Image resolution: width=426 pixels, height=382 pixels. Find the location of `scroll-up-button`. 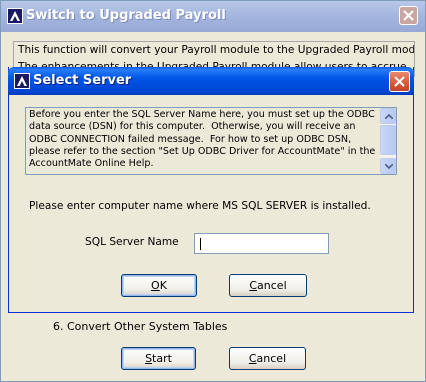

scroll-up-button is located at coordinates (388, 116).